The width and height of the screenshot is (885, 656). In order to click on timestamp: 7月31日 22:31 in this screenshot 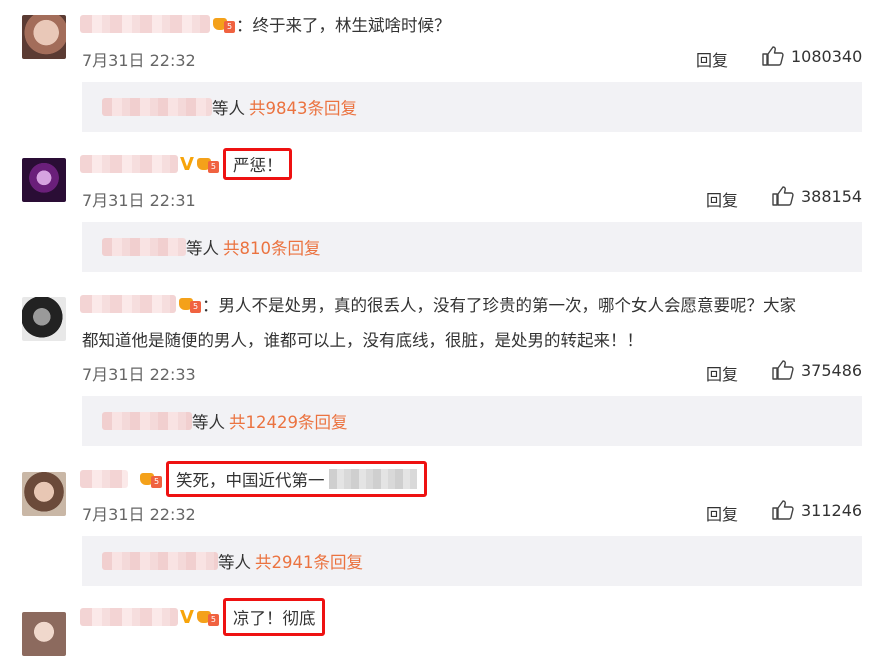, I will do `click(139, 200)`.